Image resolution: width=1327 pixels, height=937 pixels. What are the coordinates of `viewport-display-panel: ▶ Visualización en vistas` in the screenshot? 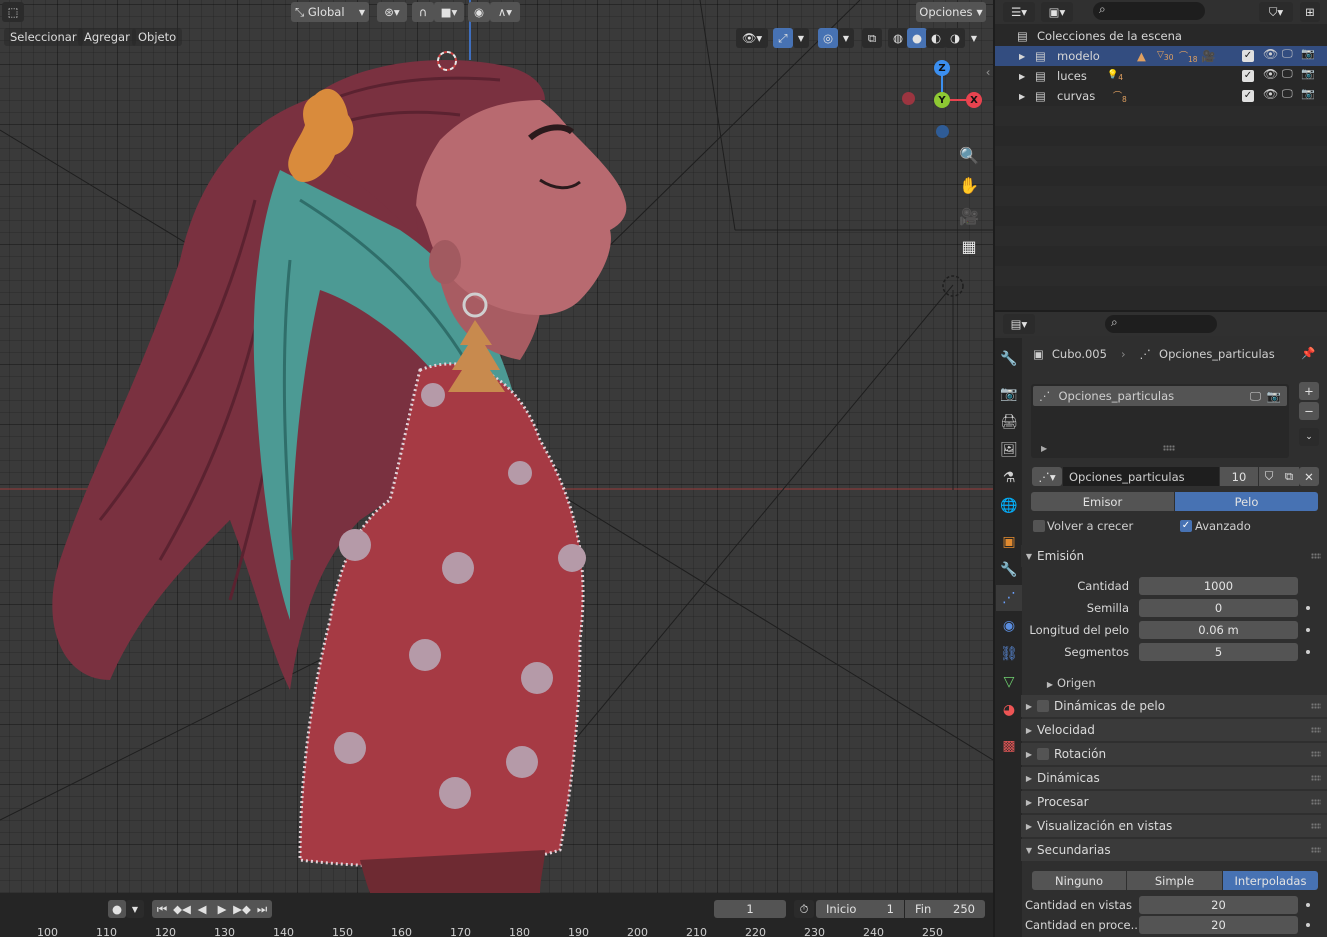 It's located at (1174, 826).